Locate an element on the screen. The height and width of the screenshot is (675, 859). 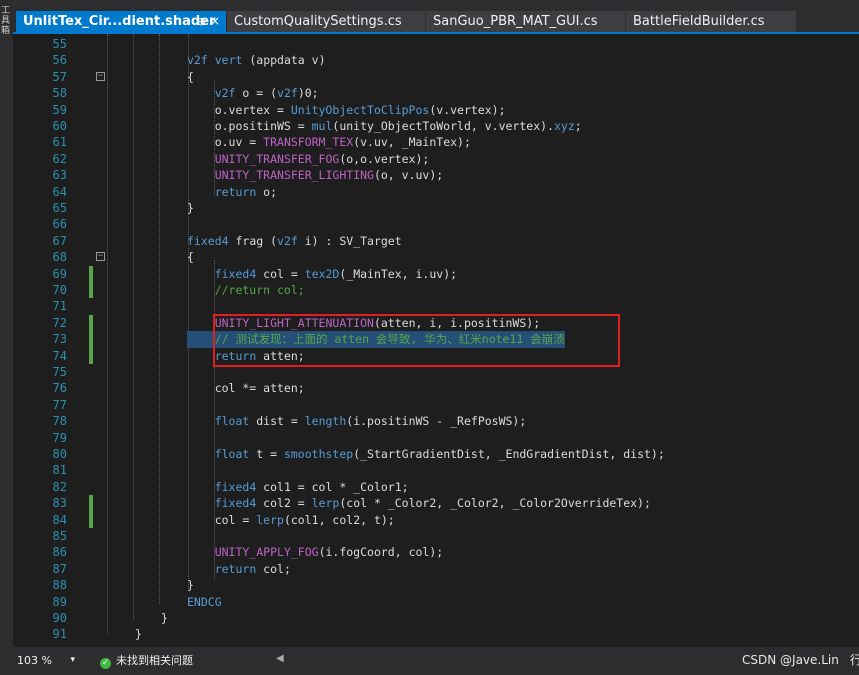
code-line: 65} is located at coordinates (436, 208).